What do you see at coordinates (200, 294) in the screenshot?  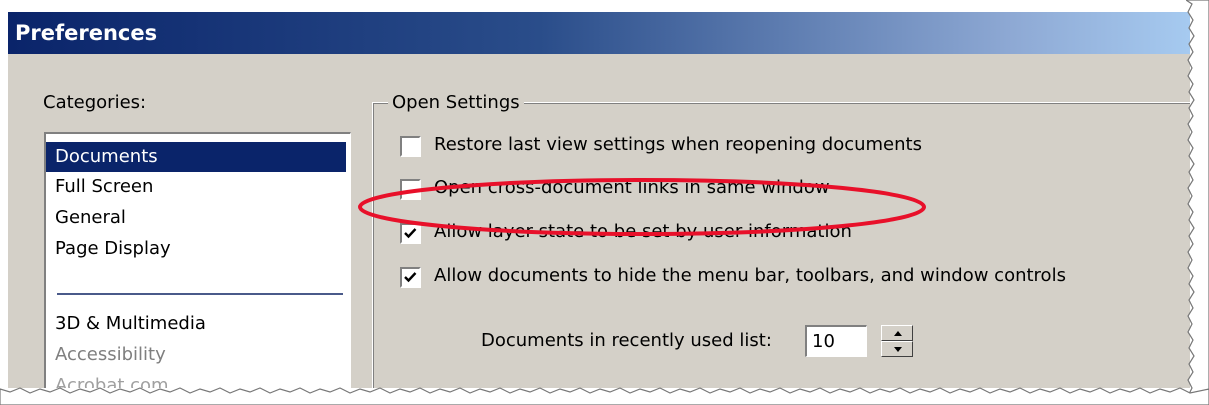 I see `category-separator` at bounding box center [200, 294].